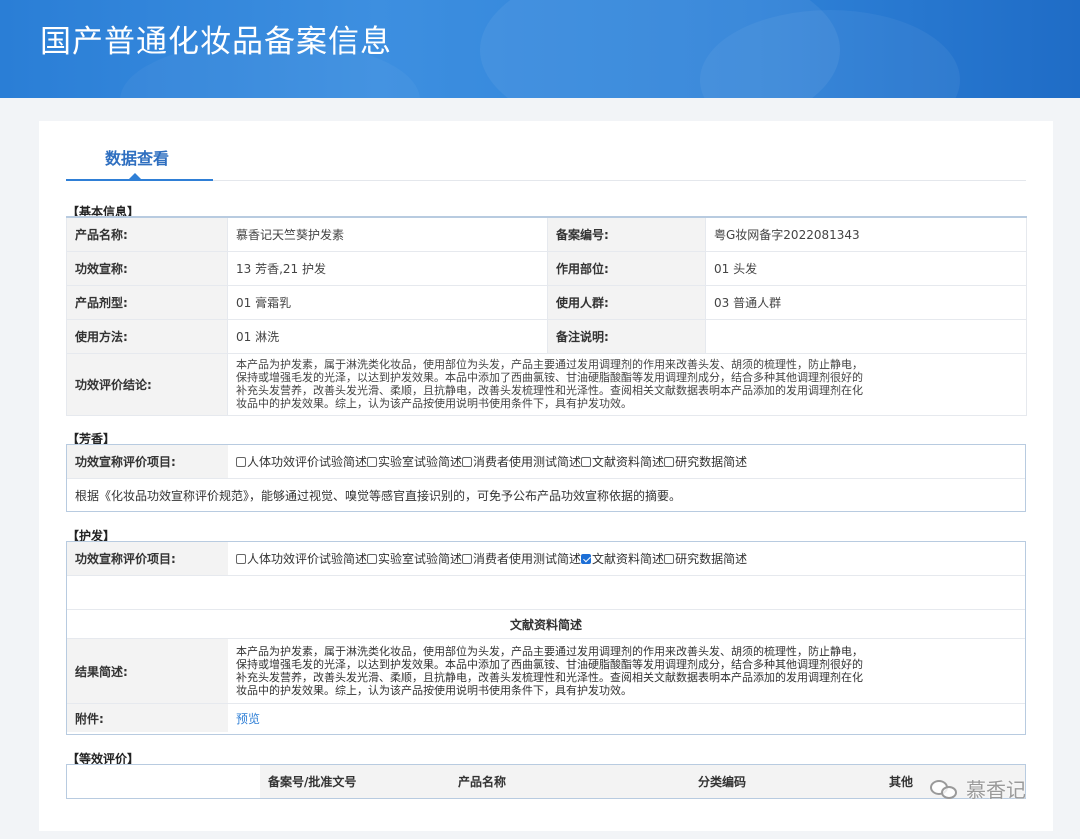 This screenshot has width=1080, height=839. What do you see at coordinates (626, 718) in the screenshot?
I see `attach-value: 预览` at bounding box center [626, 718].